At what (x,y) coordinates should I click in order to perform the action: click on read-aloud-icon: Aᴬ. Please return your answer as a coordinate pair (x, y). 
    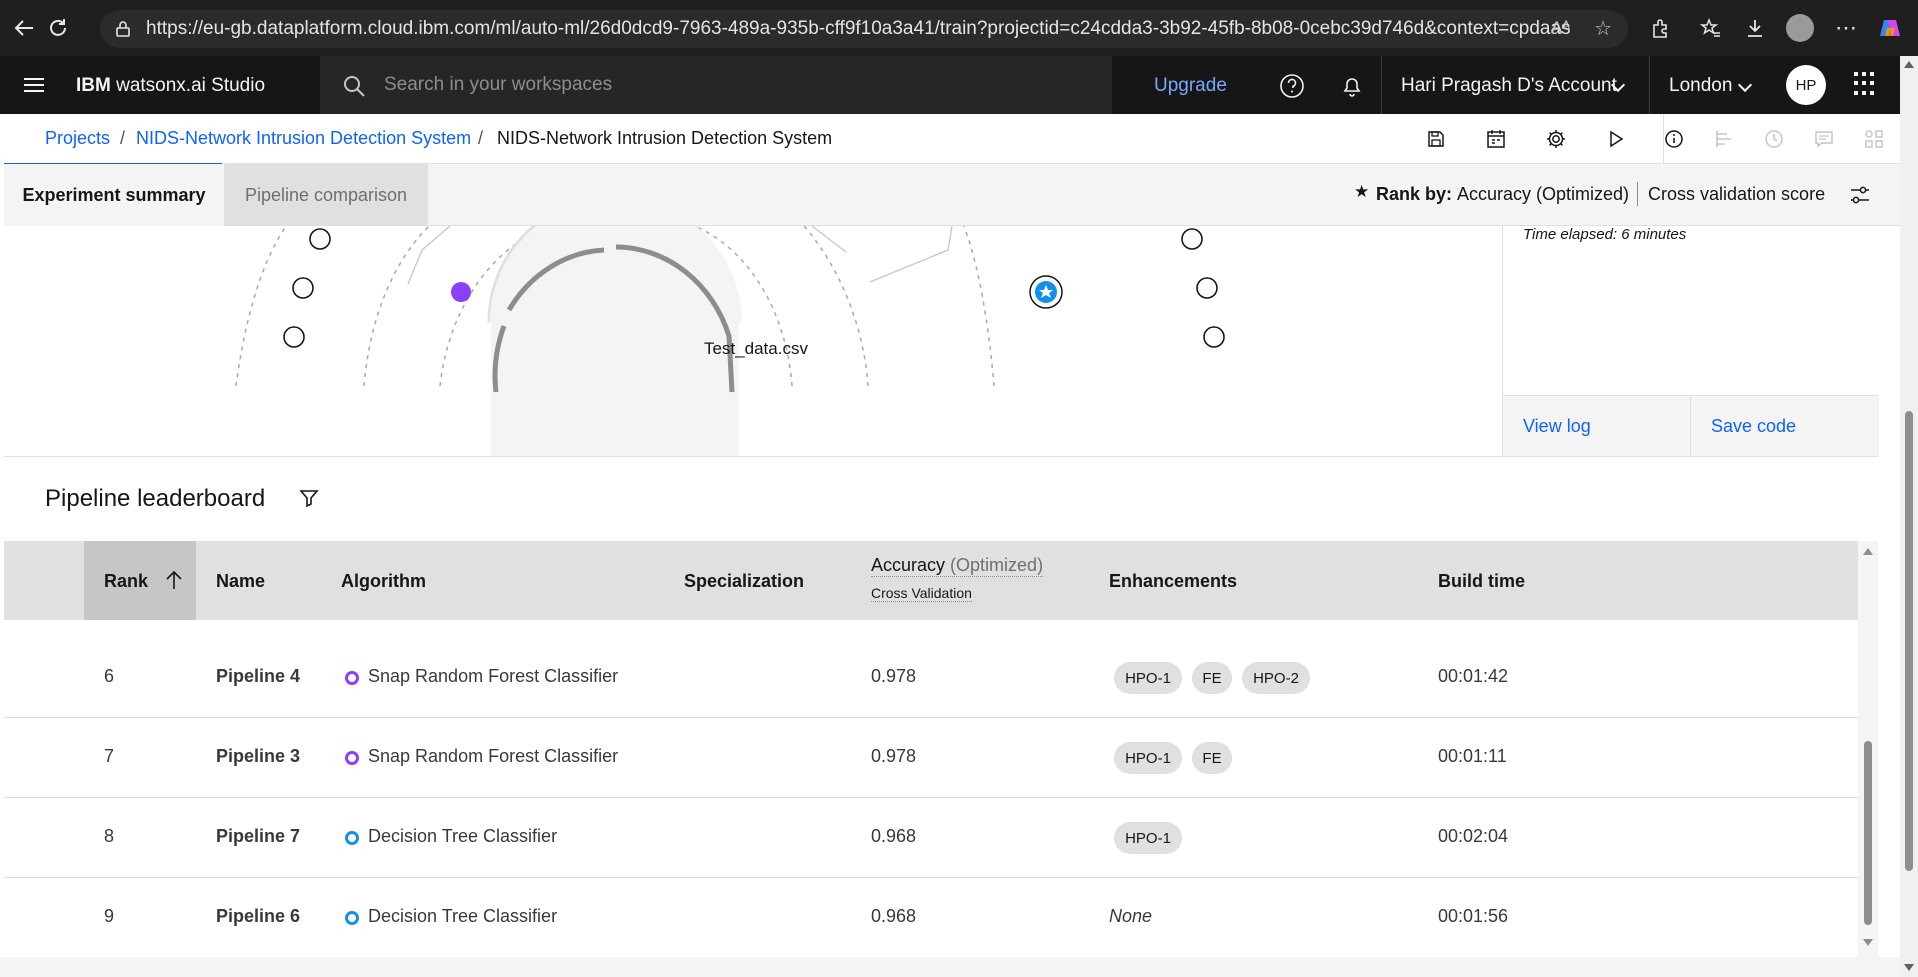
    Looking at the image, I should click on (1560, 28).